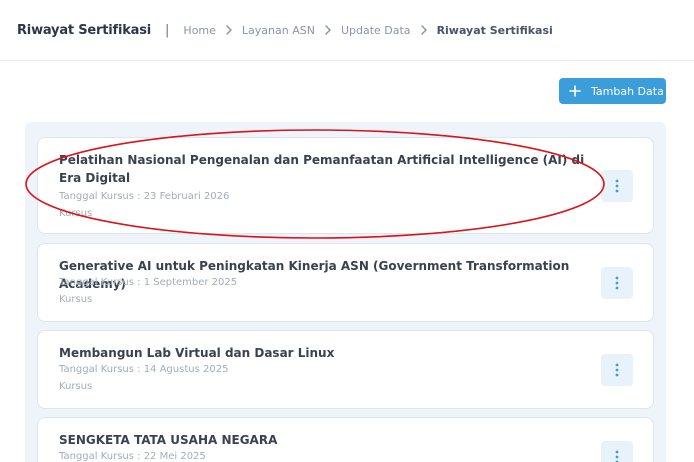 The width and height of the screenshot is (694, 462). What do you see at coordinates (575, 91) in the screenshot?
I see `plus-icon` at bounding box center [575, 91].